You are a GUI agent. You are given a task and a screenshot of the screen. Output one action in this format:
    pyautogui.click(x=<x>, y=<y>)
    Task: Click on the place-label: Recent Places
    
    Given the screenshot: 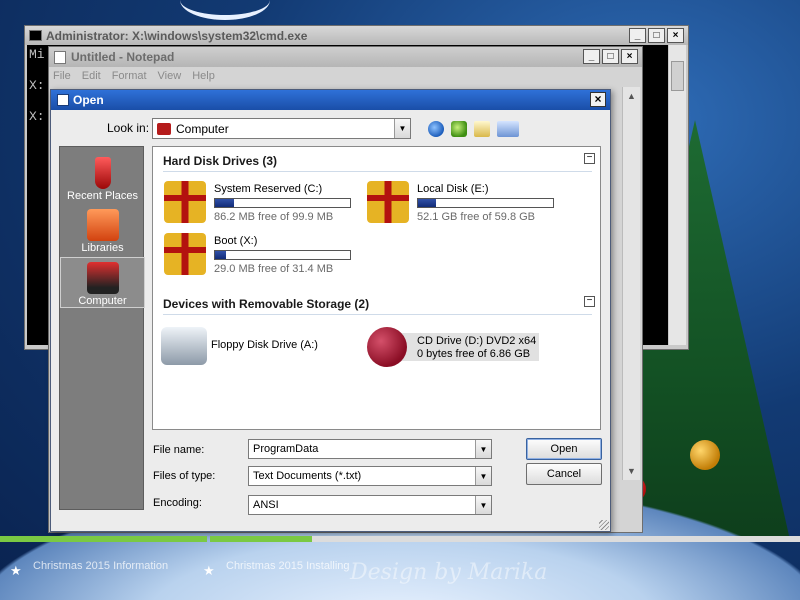 What is the action you would take?
    pyautogui.click(x=102, y=196)
    